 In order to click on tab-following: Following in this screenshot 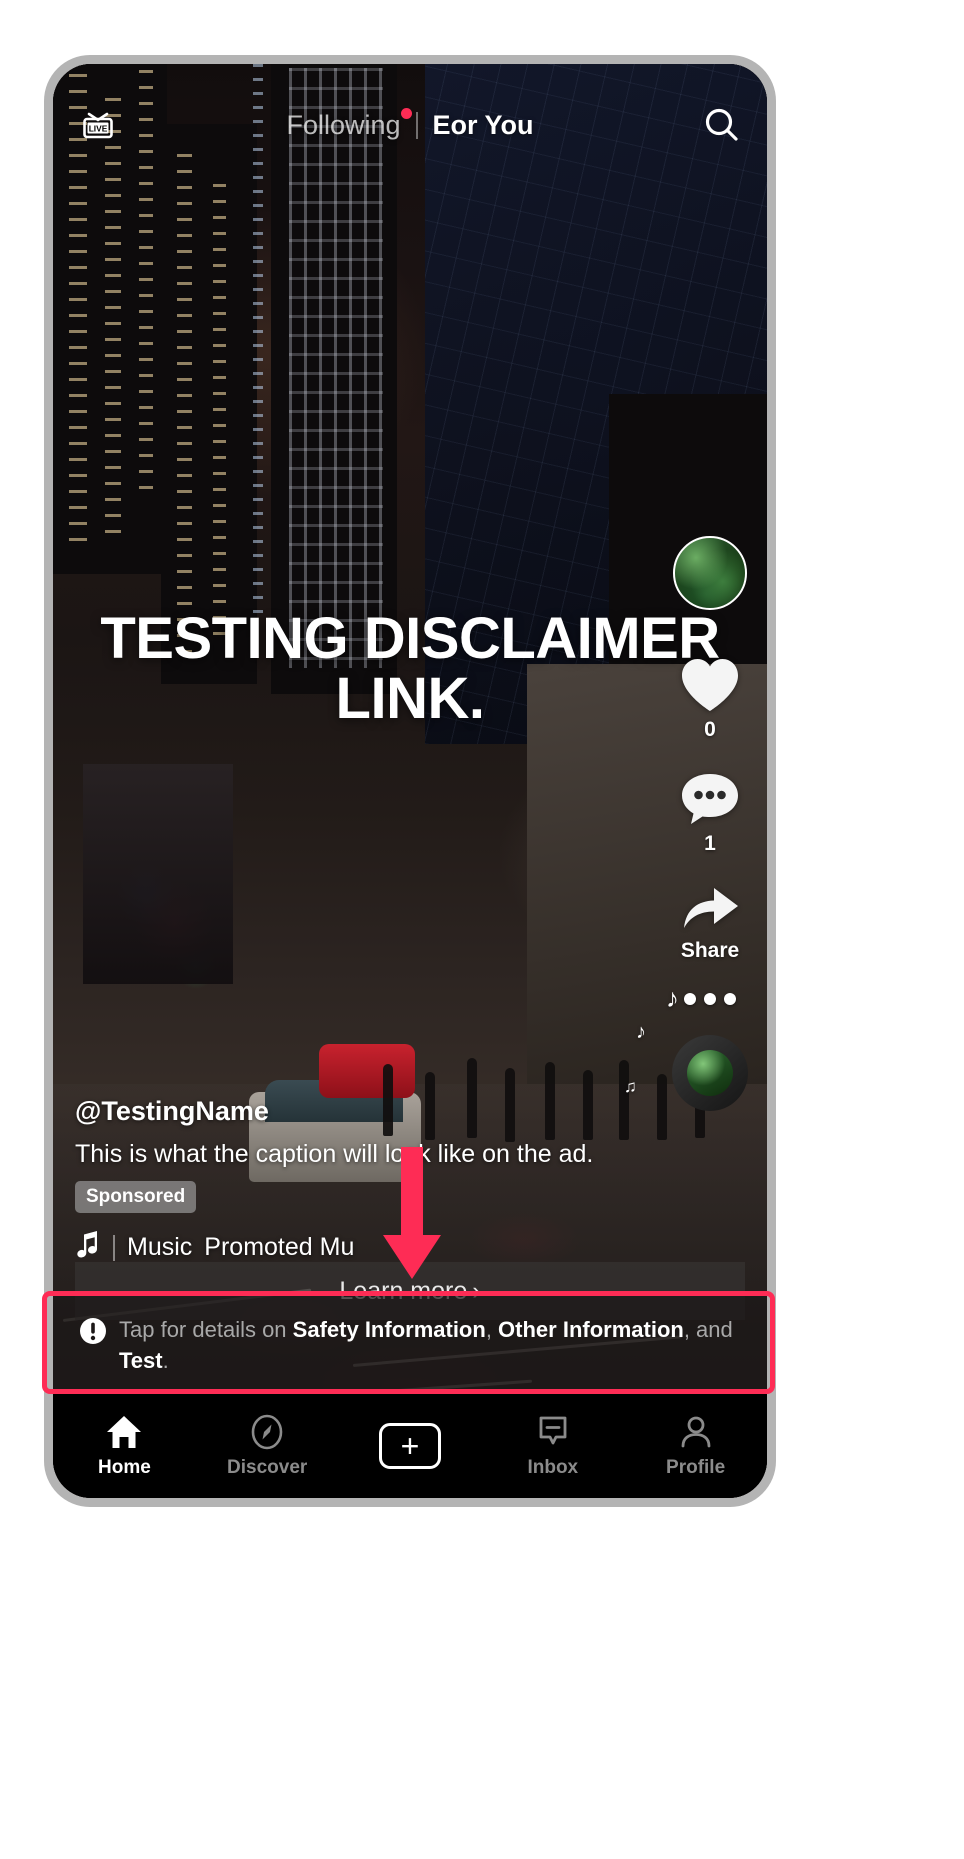, I will do `click(349, 124)`.